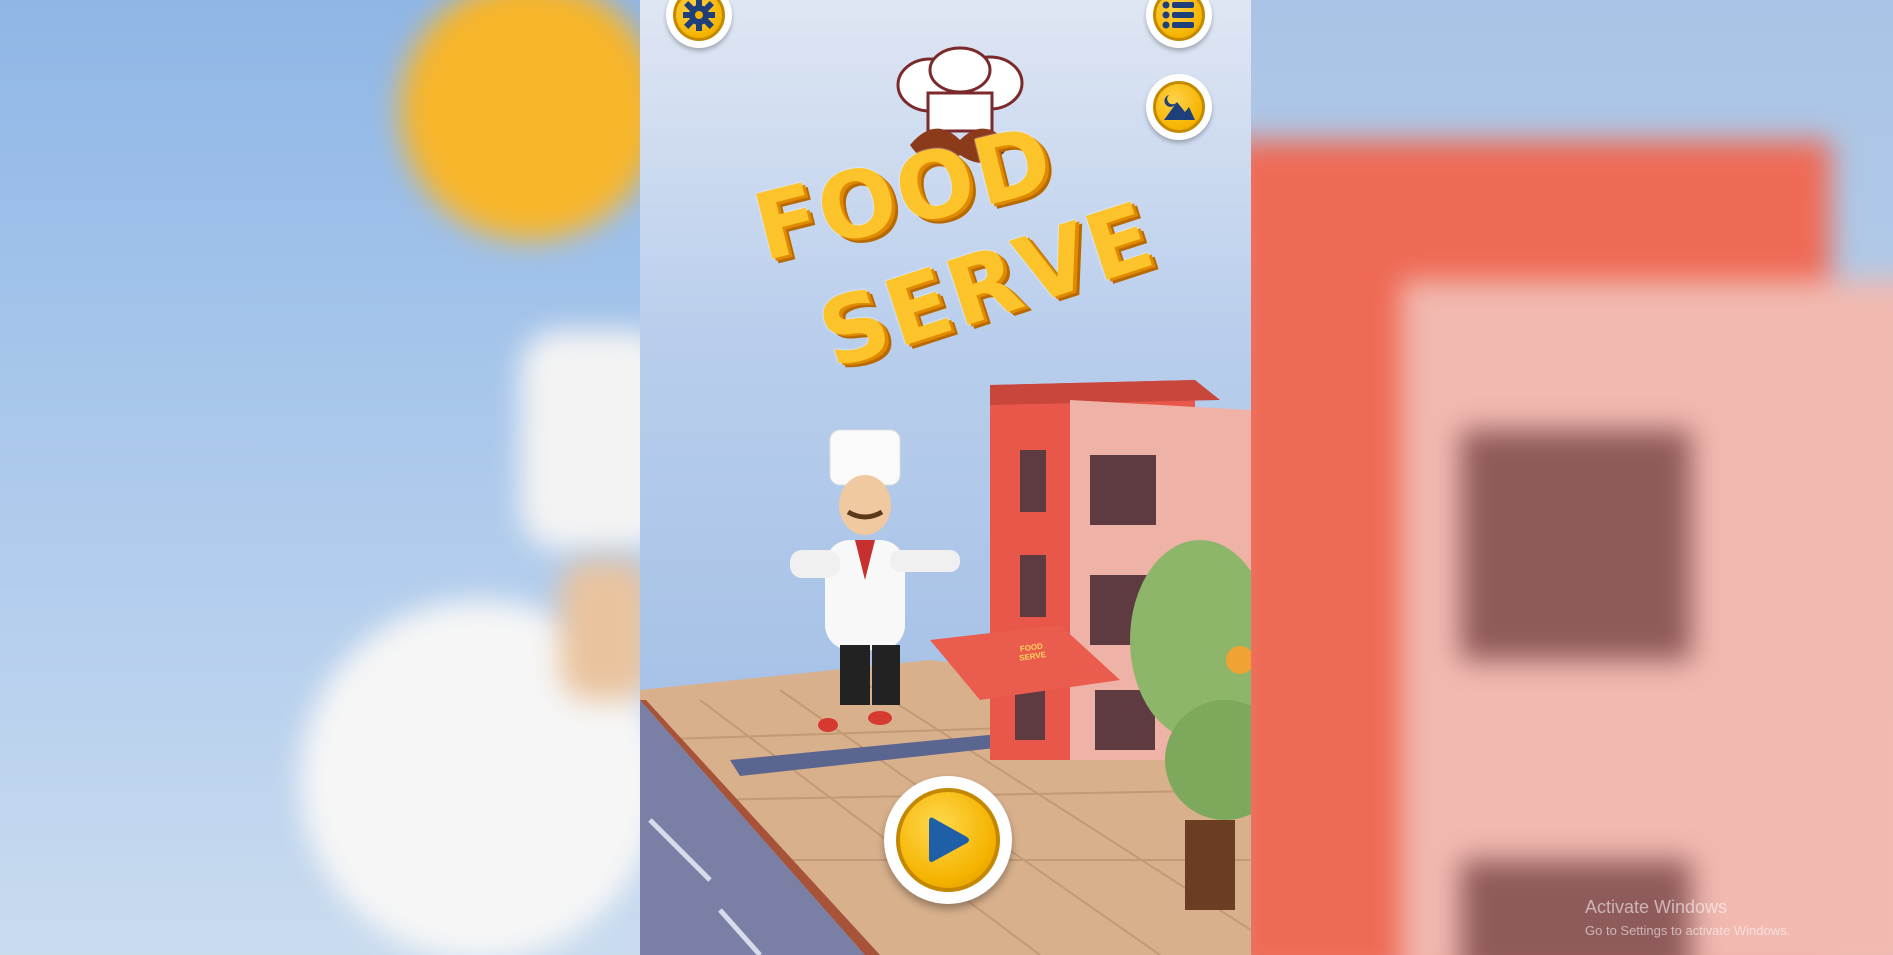 This screenshot has height=955, width=1893. I want to click on list-icon, so click(1178, 15).